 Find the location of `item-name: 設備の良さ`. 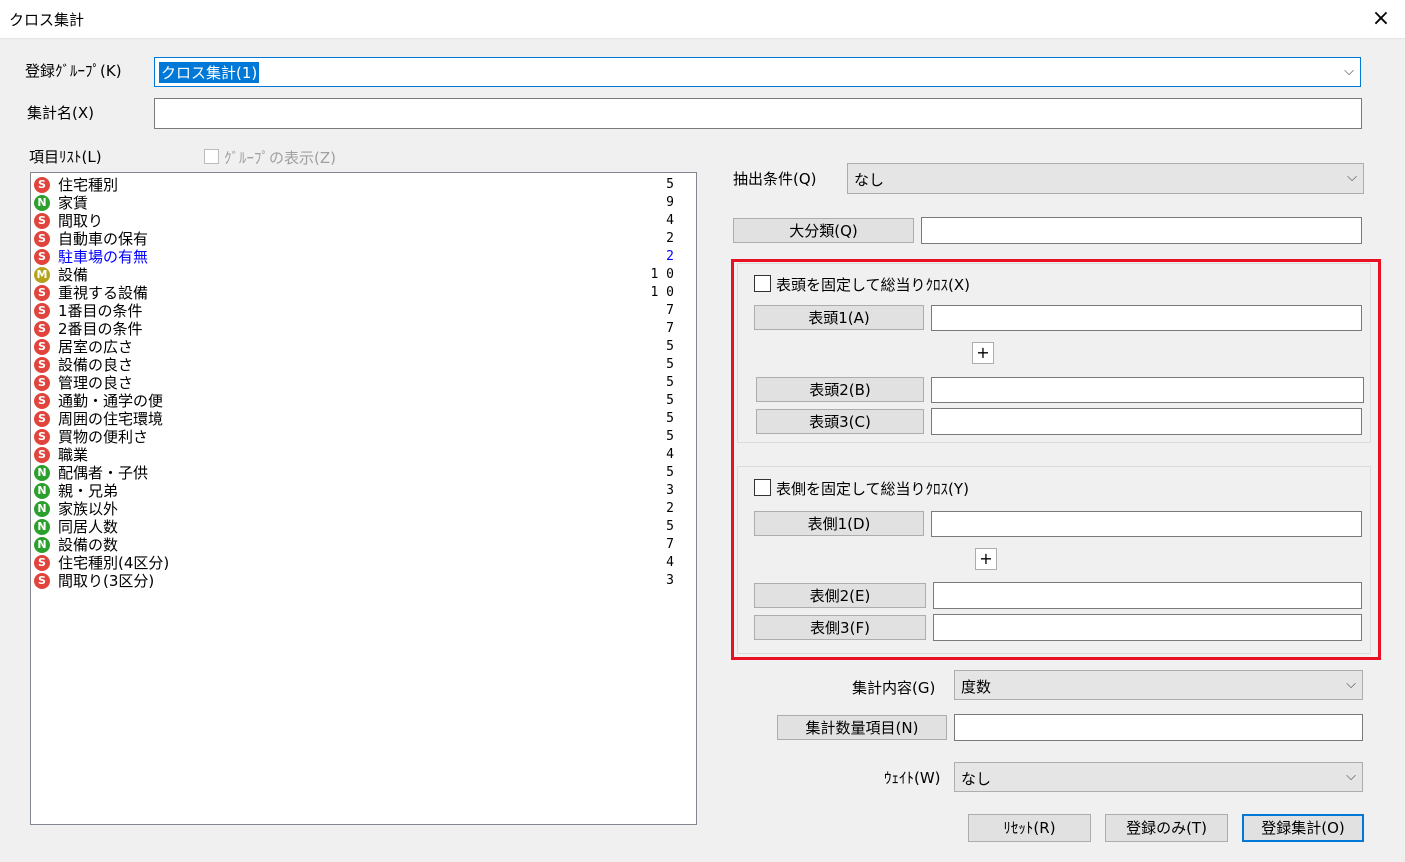

item-name: 設備の良さ is located at coordinates (96, 365).